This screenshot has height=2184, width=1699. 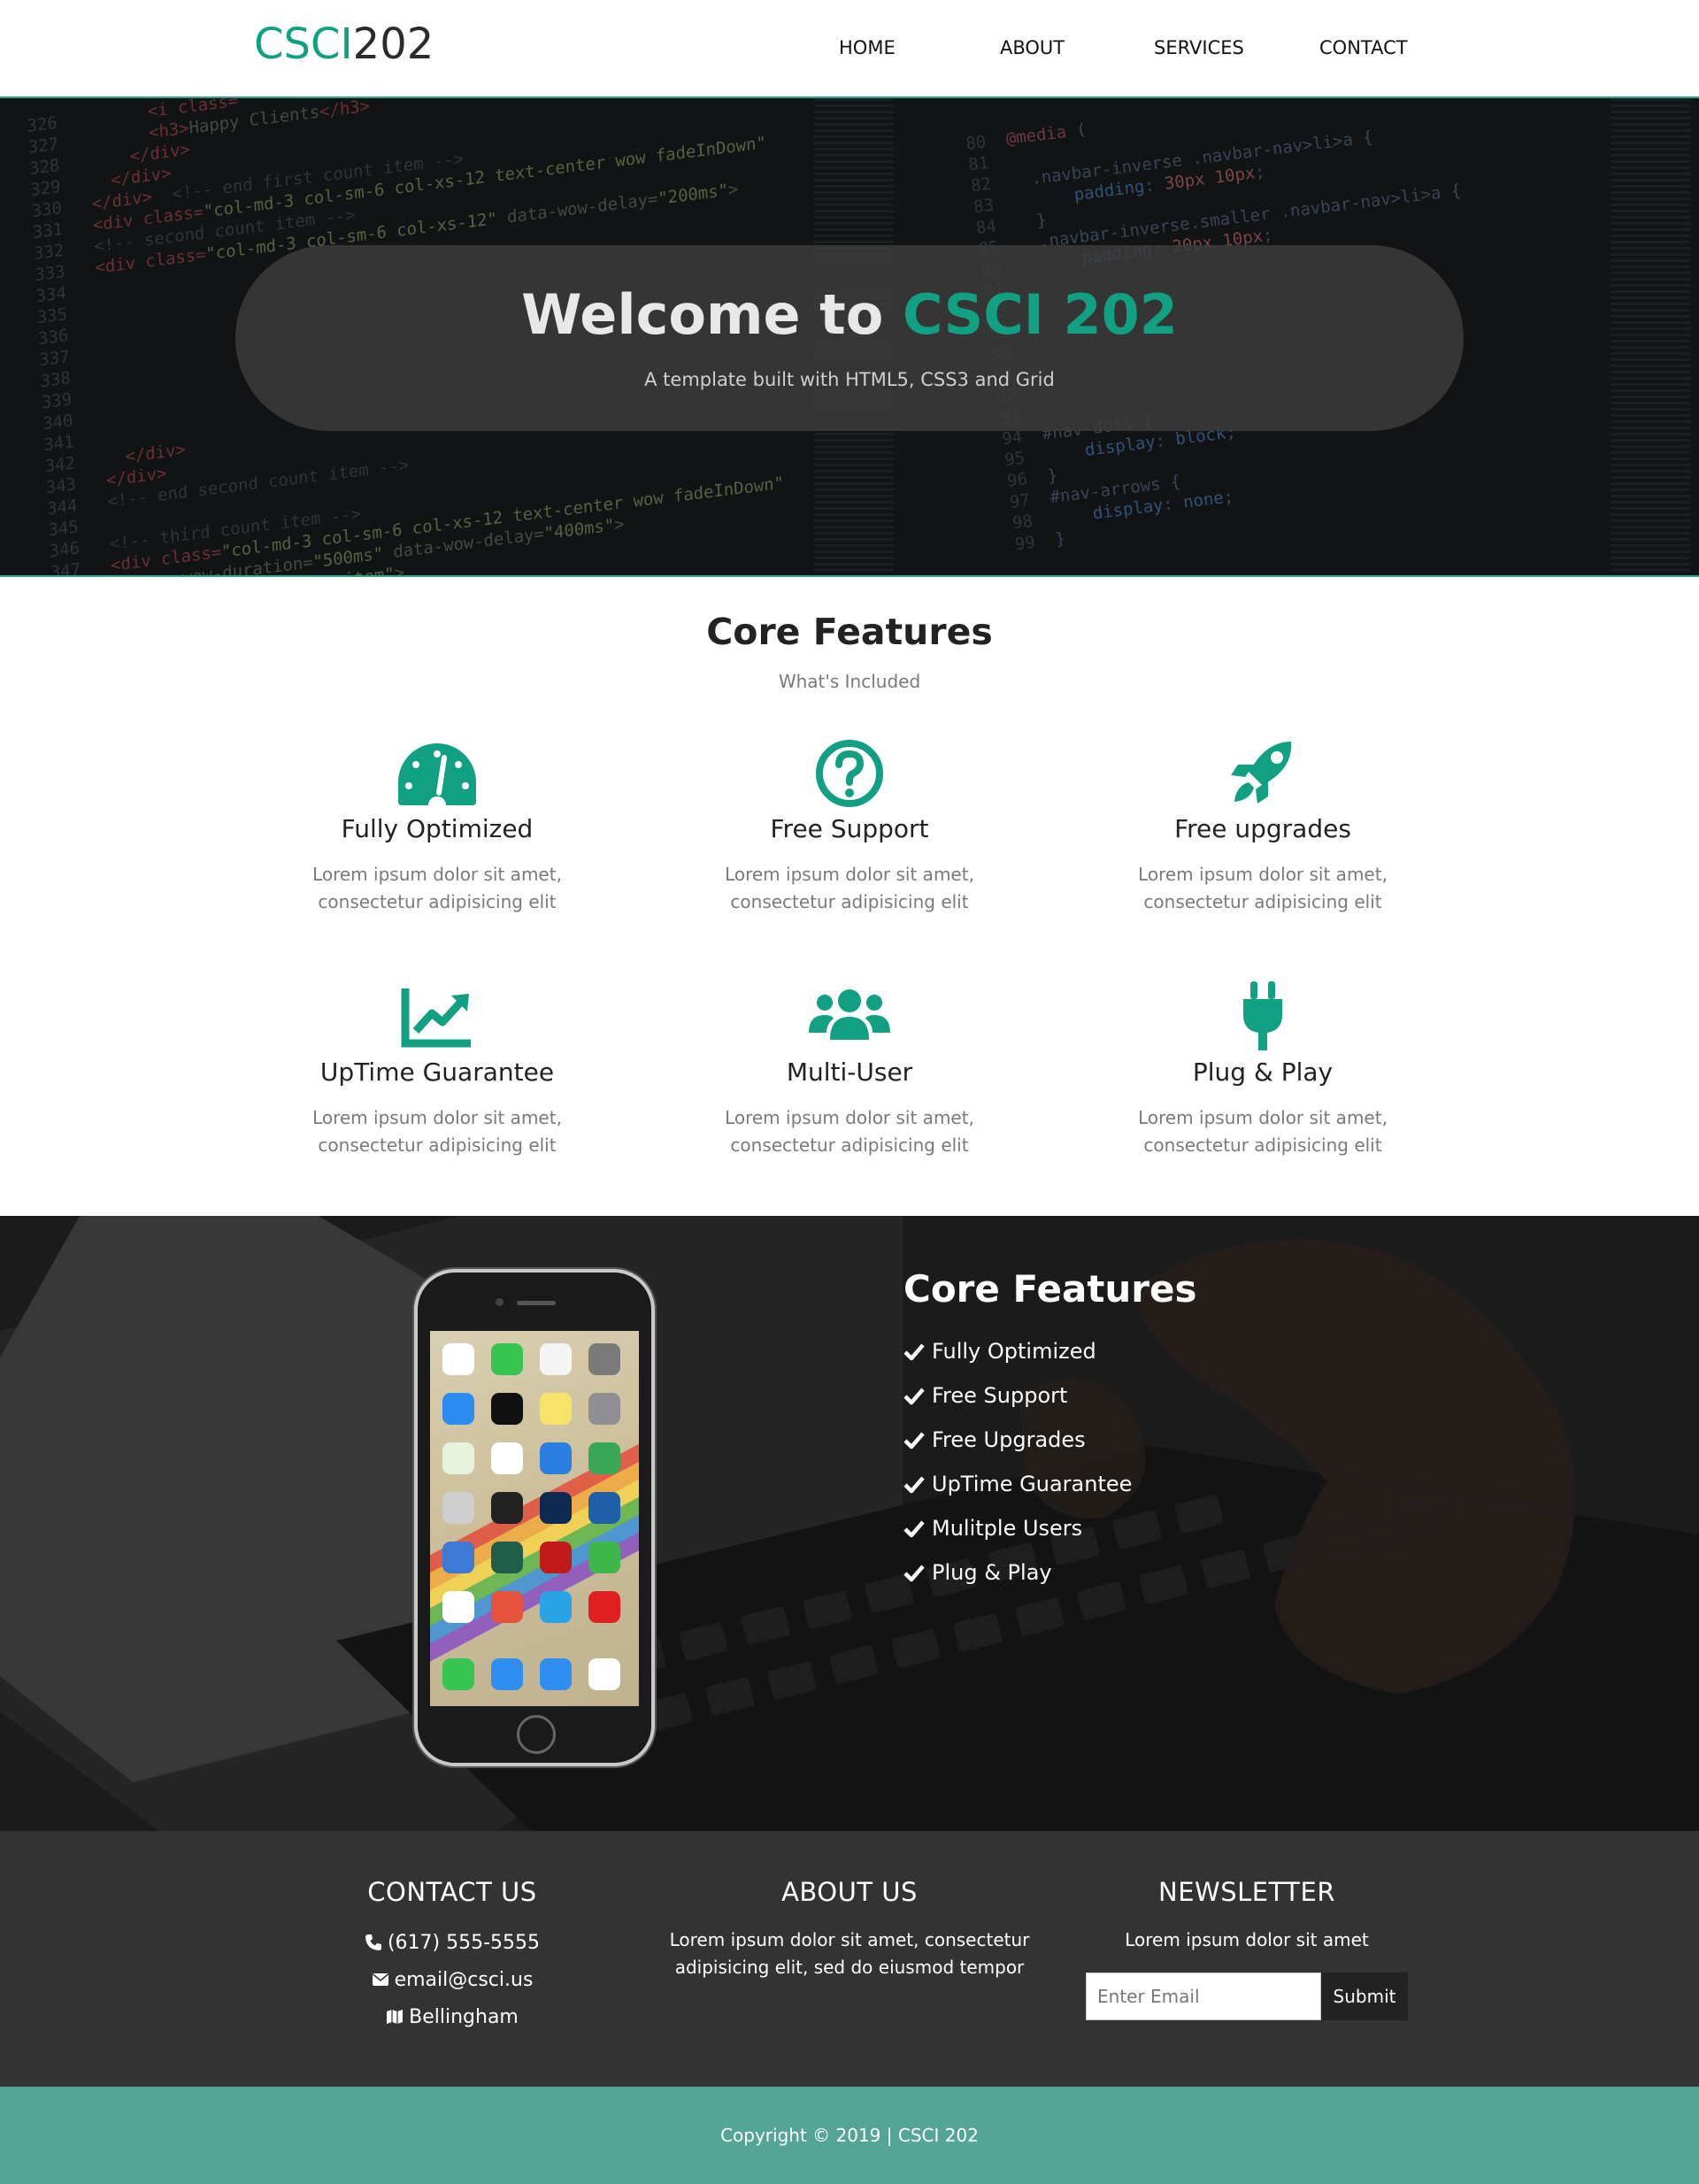 What do you see at coordinates (849, 681) in the screenshot?
I see `features-subtitle: What's Included` at bounding box center [849, 681].